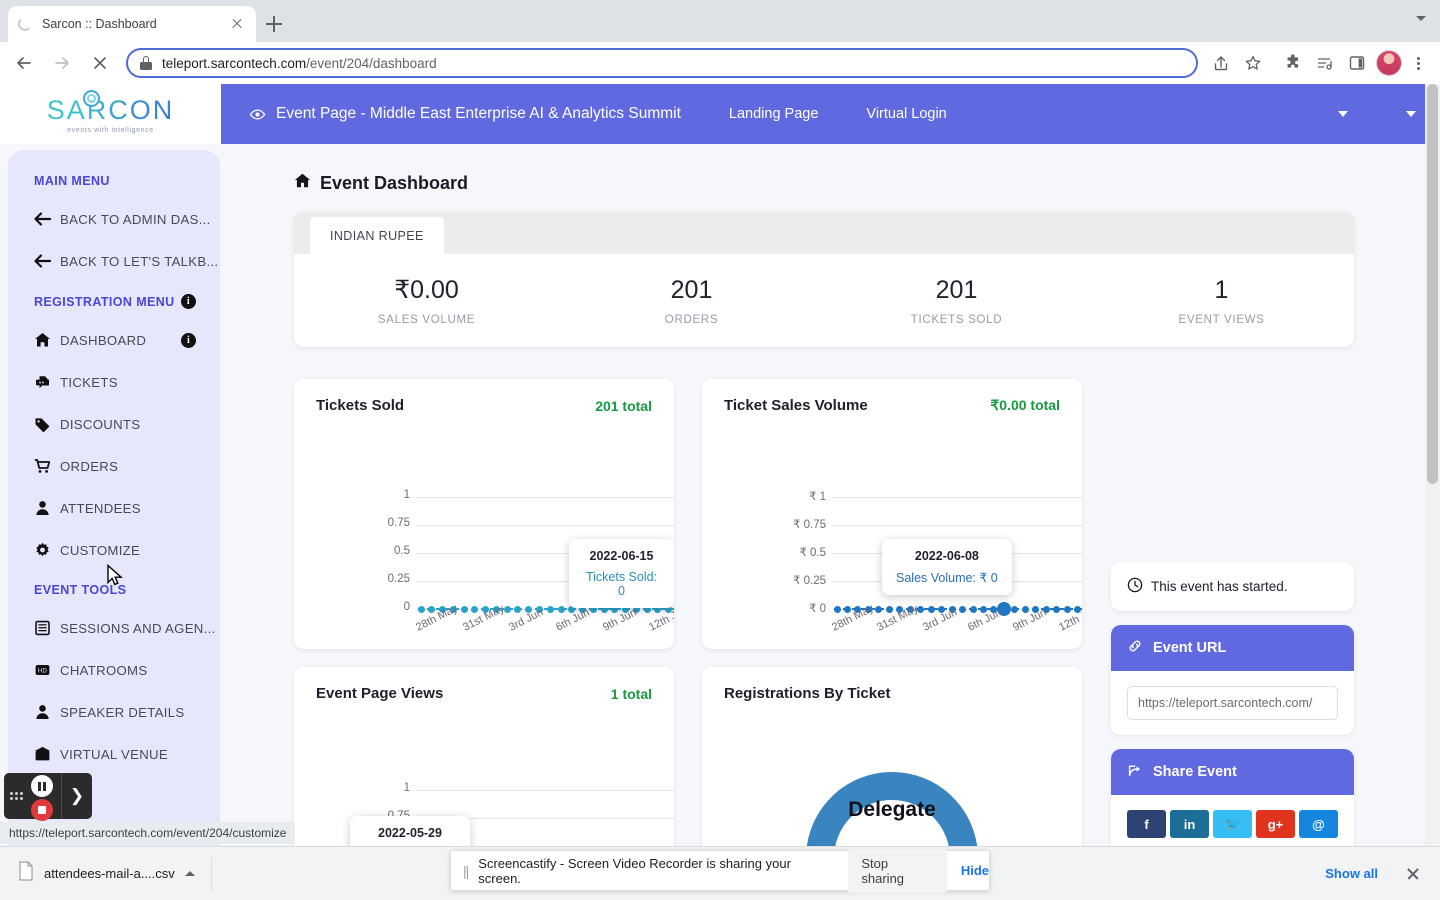  Describe the element at coordinates (860, 183) in the screenshot. I see `page-title: Event Dashboard` at that location.